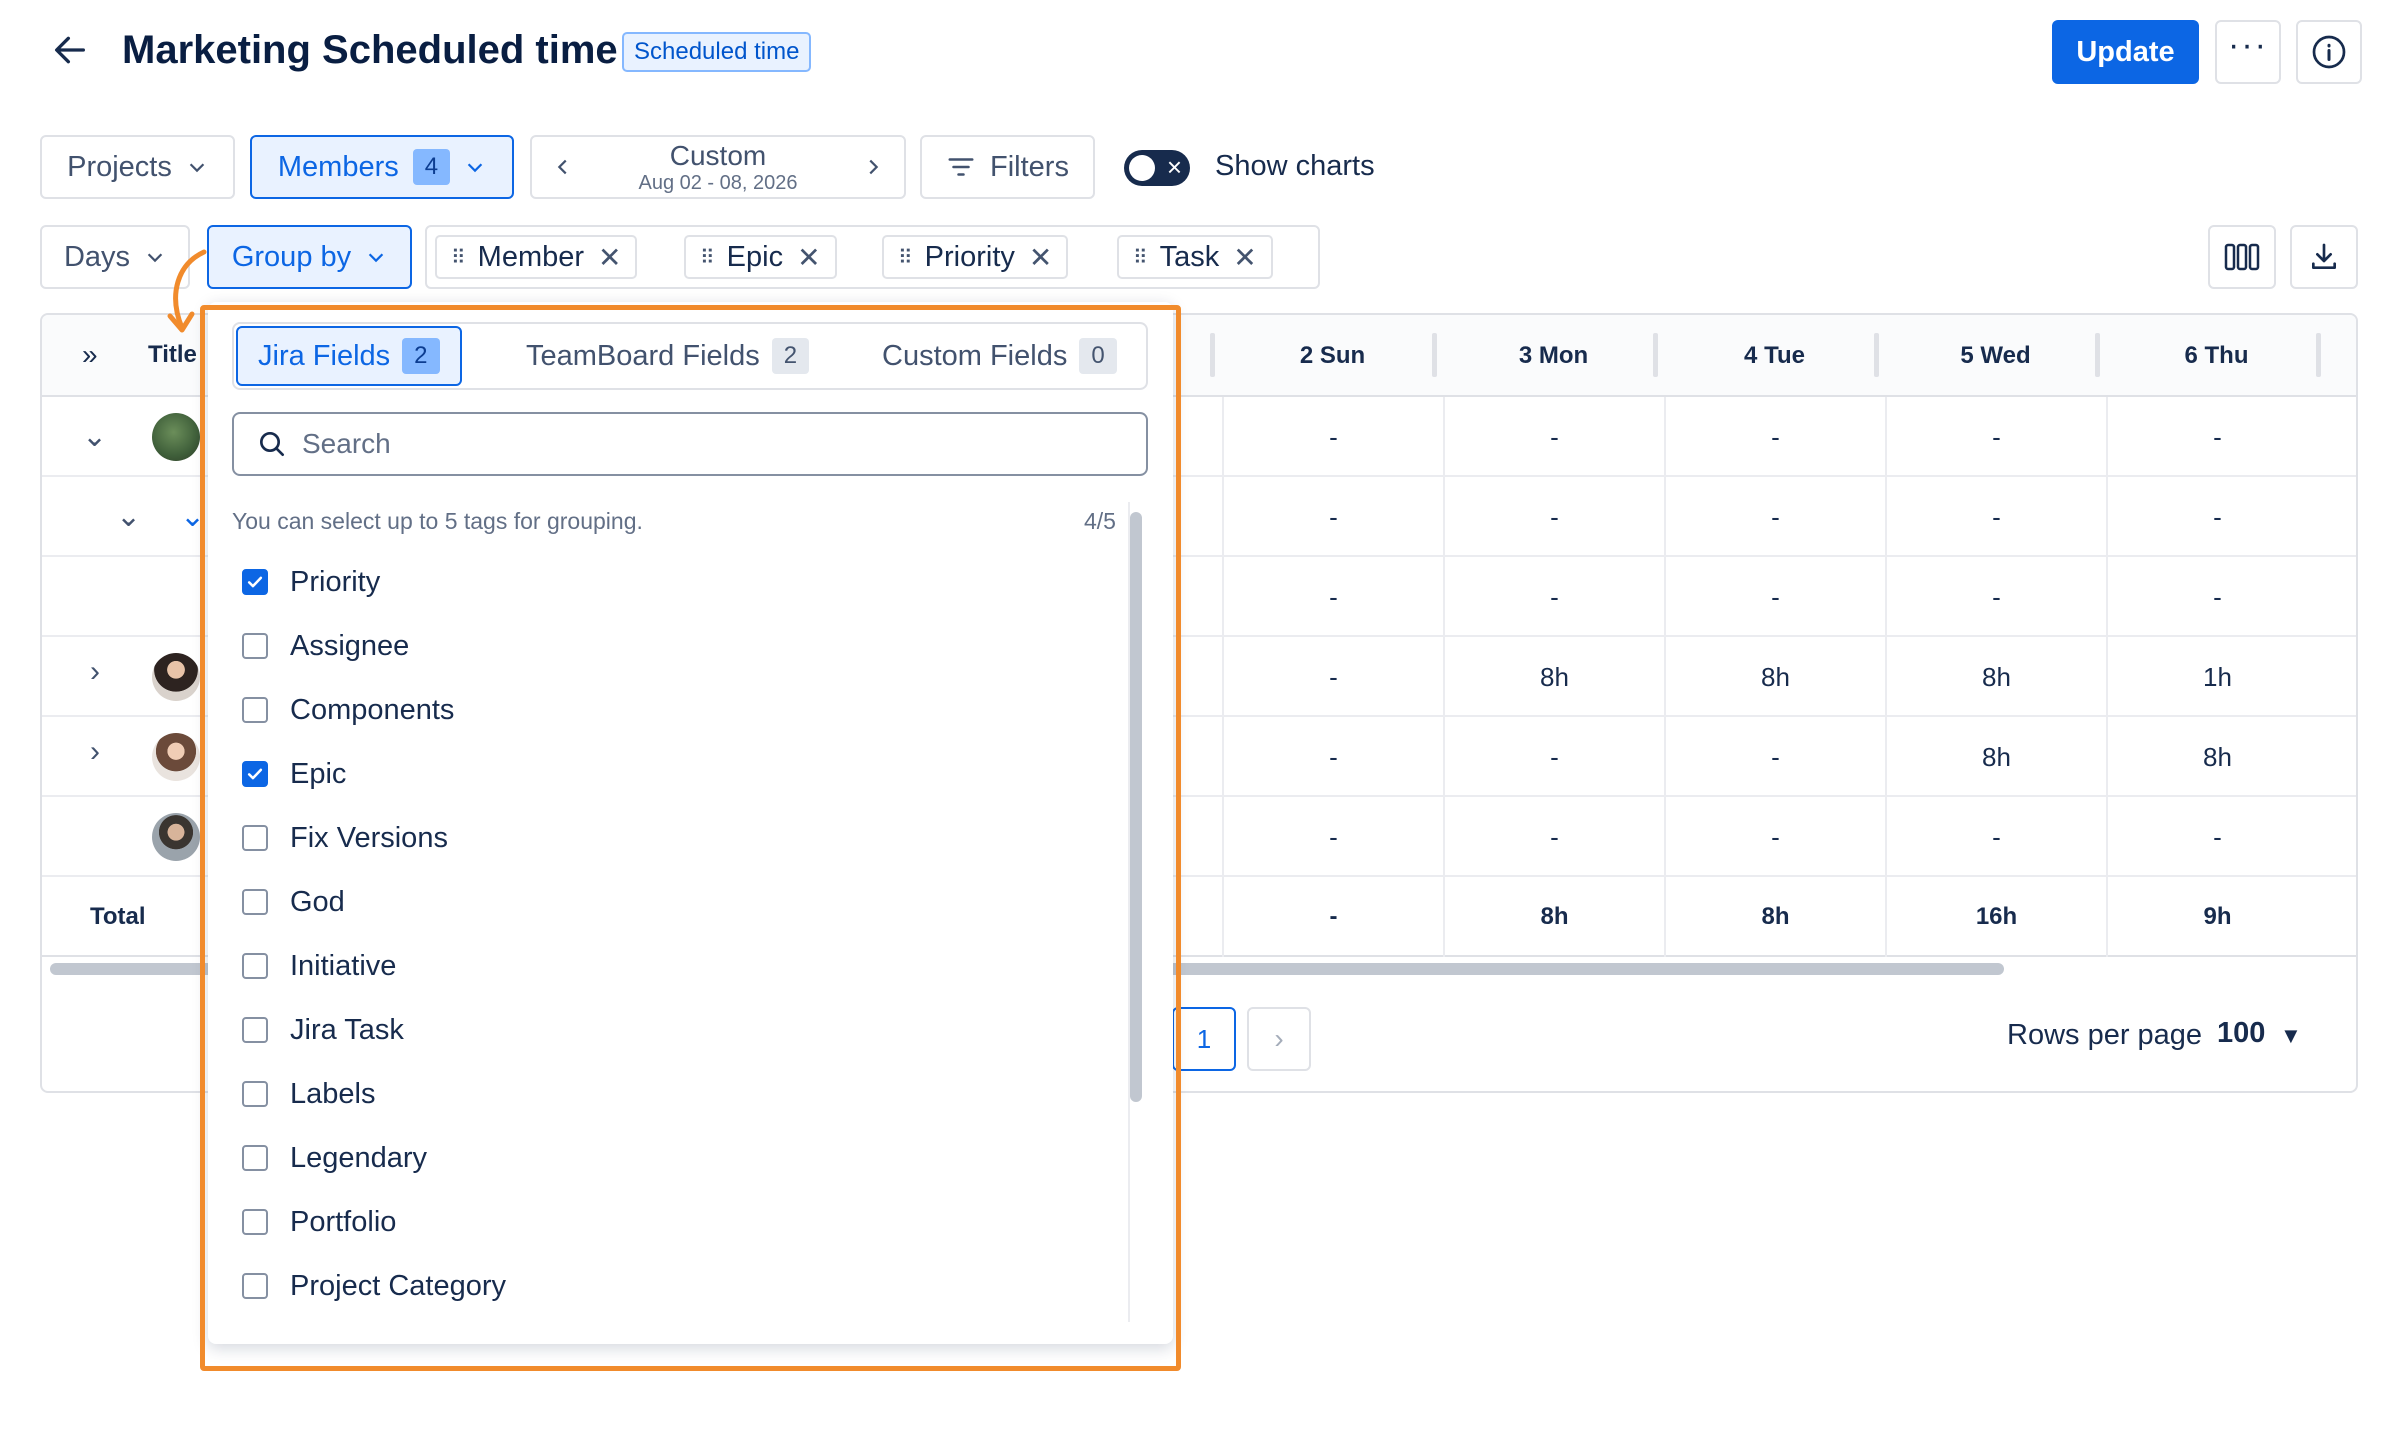 This screenshot has height=1440, width=2390. What do you see at coordinates (672, 902) in the screenshot?
I see `field-option: God` at bounding box center [672, 902].